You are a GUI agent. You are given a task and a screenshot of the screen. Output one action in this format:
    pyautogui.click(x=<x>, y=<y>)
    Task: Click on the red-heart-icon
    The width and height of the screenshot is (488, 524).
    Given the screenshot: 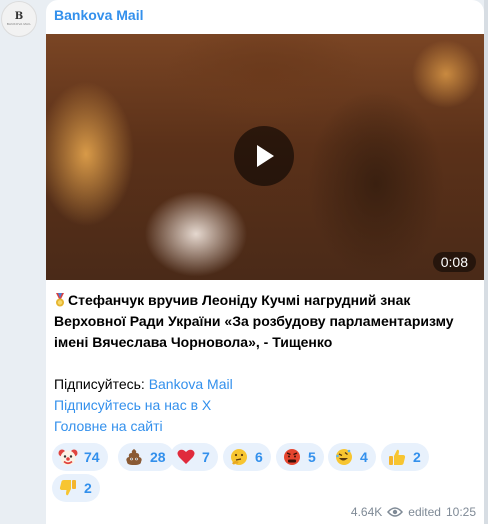 What is the action you would take?
    pyautogui.click(x=186, y=456)
    